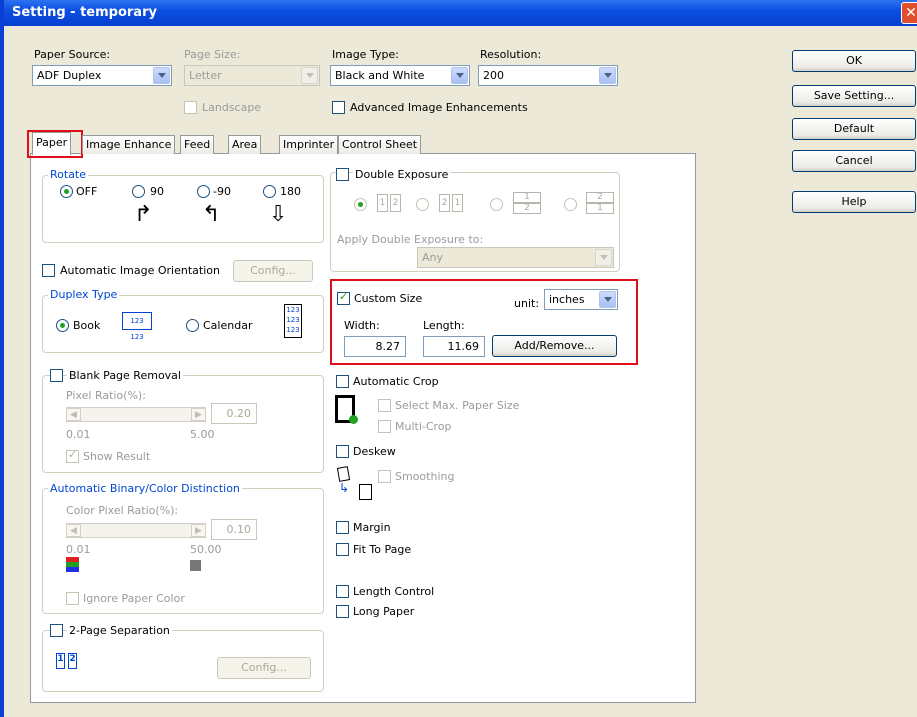 This screenshot has width=917, height=717. What do you see at coordinates (511, 54) in the screenshot?
I see `resolution-label: Resolution:` at bounding box center [511, 54].